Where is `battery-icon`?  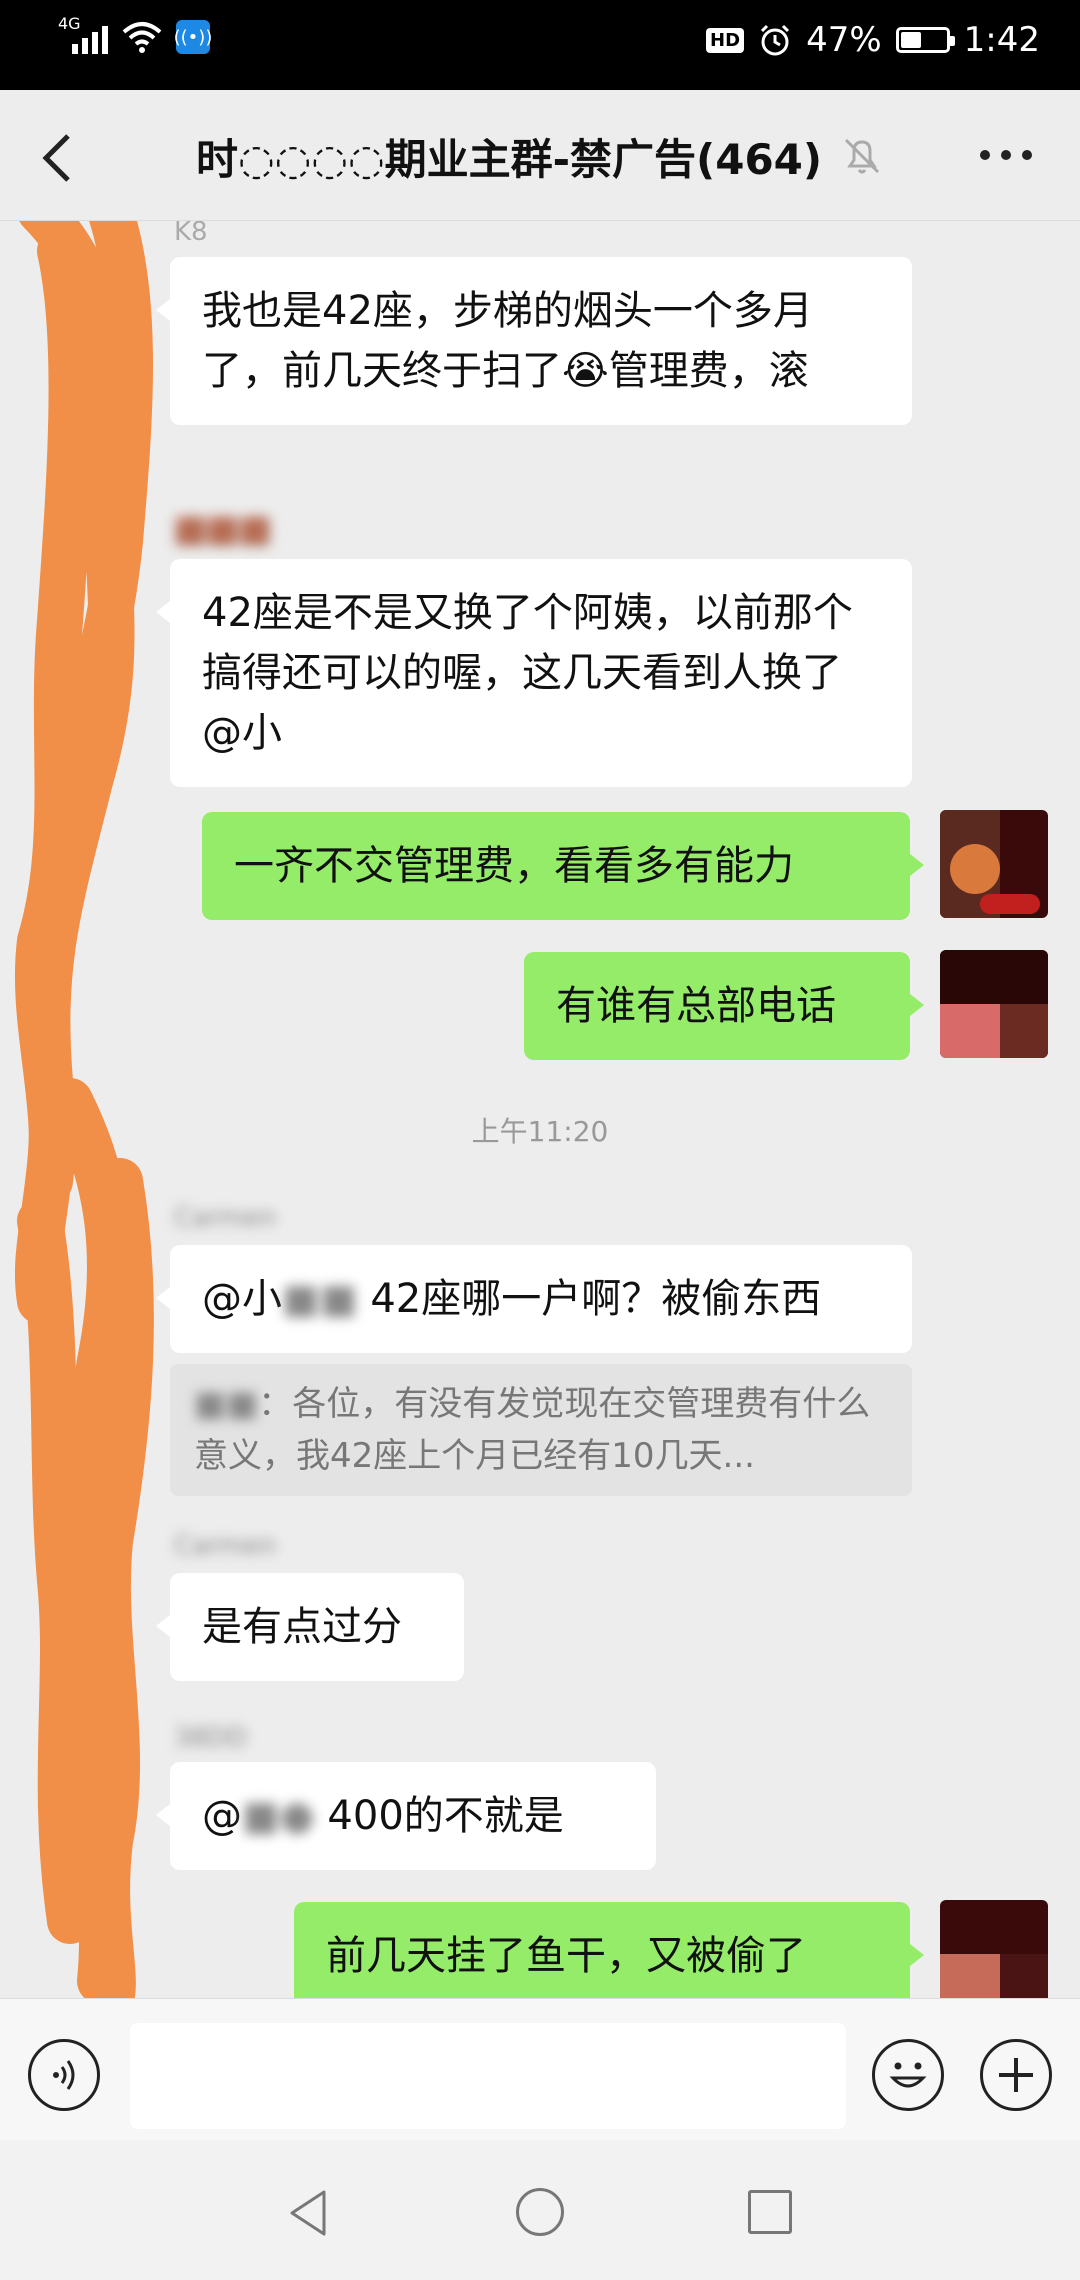 battery-icon is located at coordinates (925, 40).